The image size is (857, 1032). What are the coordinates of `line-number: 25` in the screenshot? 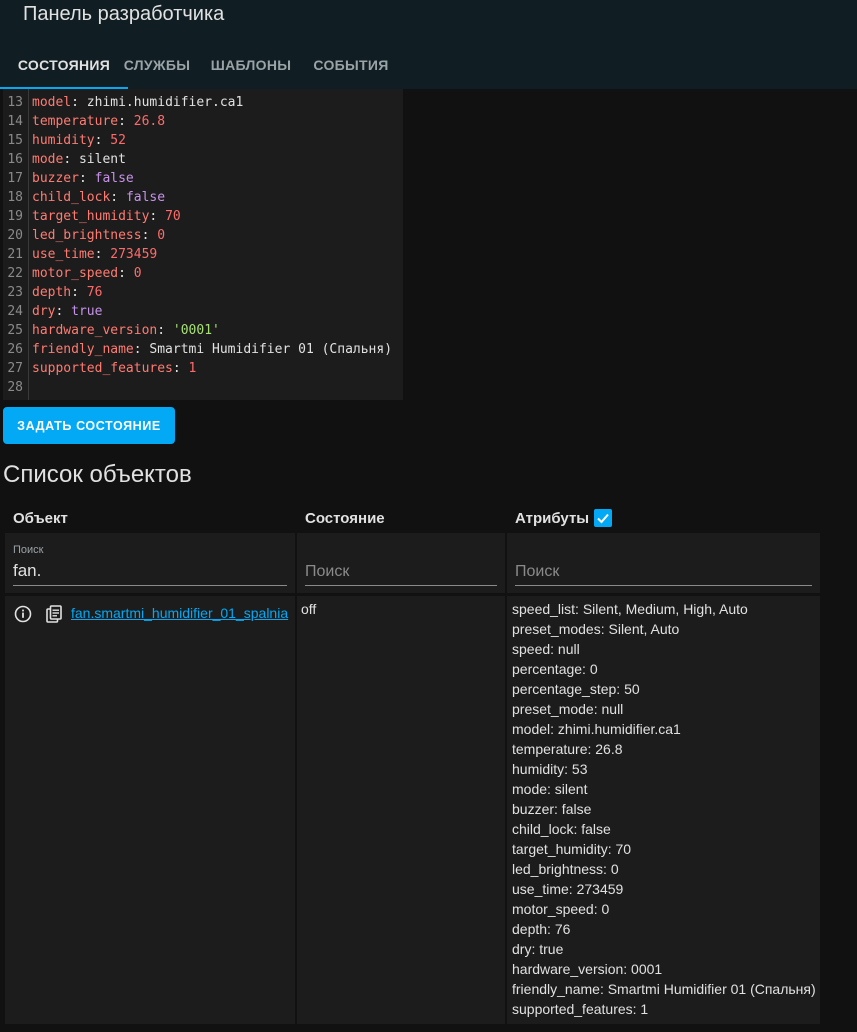 It's located at (15, 330).